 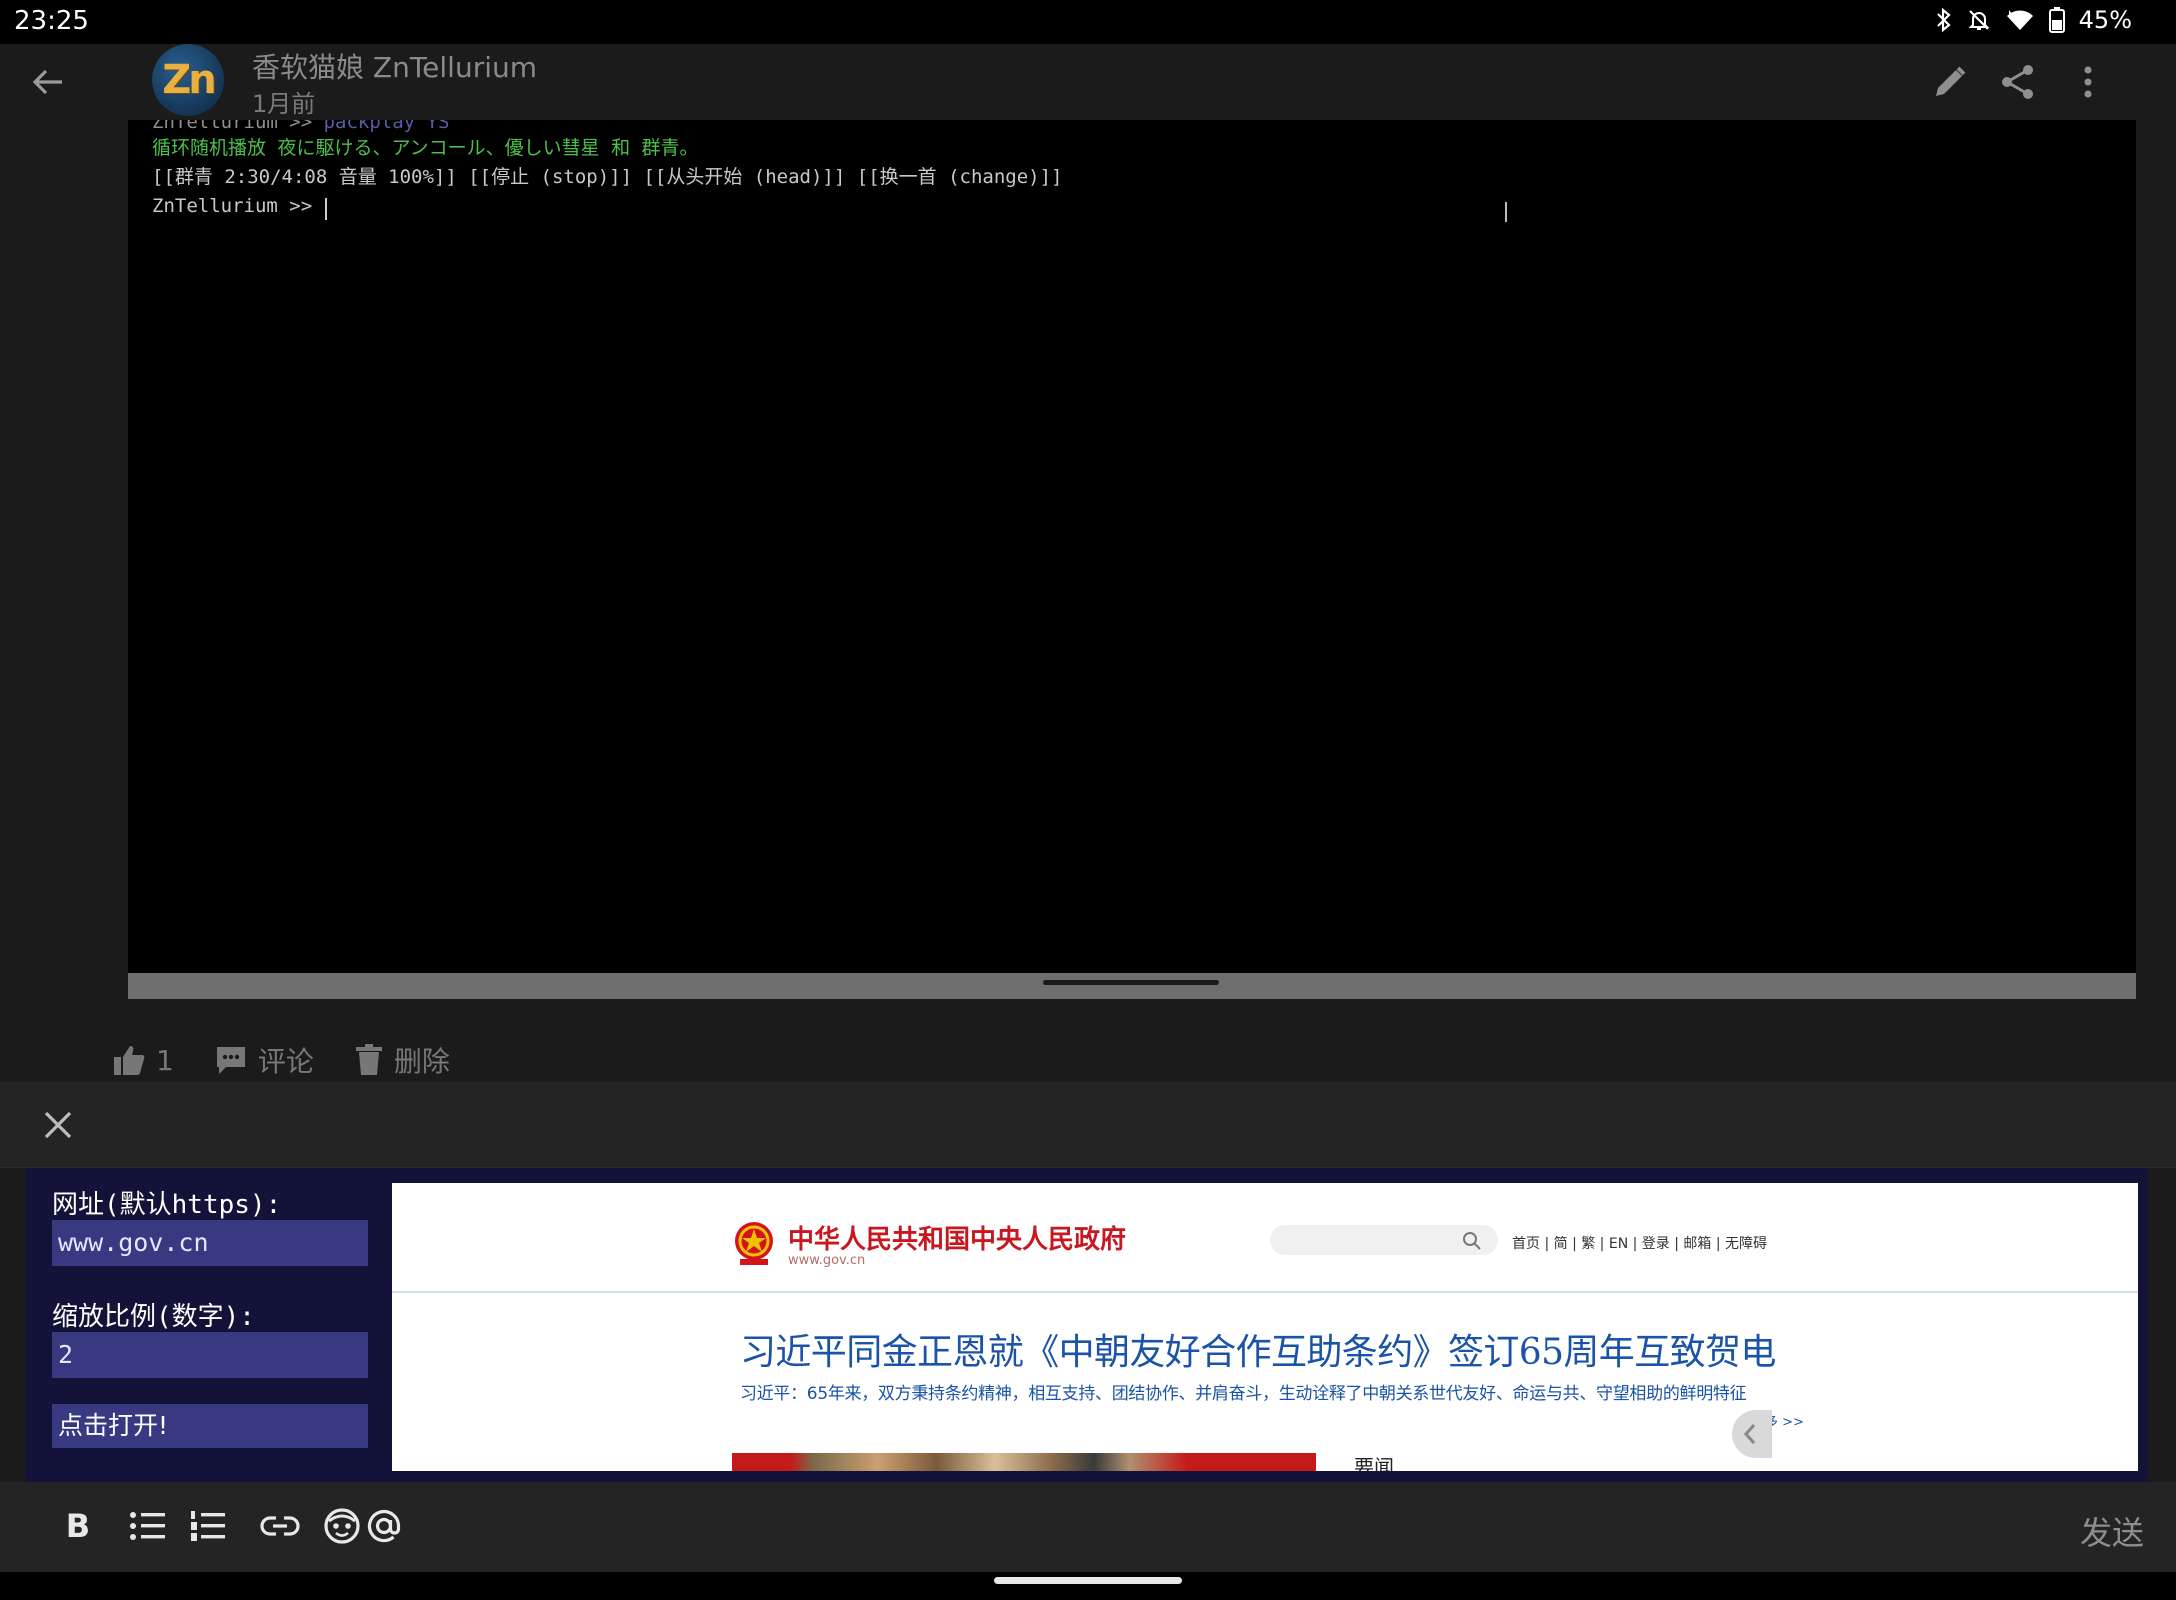 I want to click on delete-button: 删除, so click(x=402, y=1060).